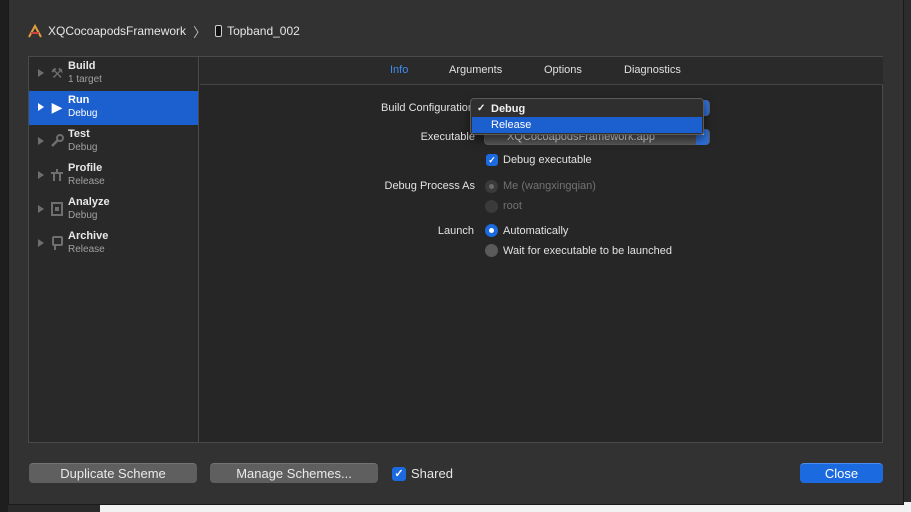 The width and height of the screenshot is (911, 512). Describe the element at coordinates (587, 125) in the screenshot. I see `menu-item-release: Release` at that location.